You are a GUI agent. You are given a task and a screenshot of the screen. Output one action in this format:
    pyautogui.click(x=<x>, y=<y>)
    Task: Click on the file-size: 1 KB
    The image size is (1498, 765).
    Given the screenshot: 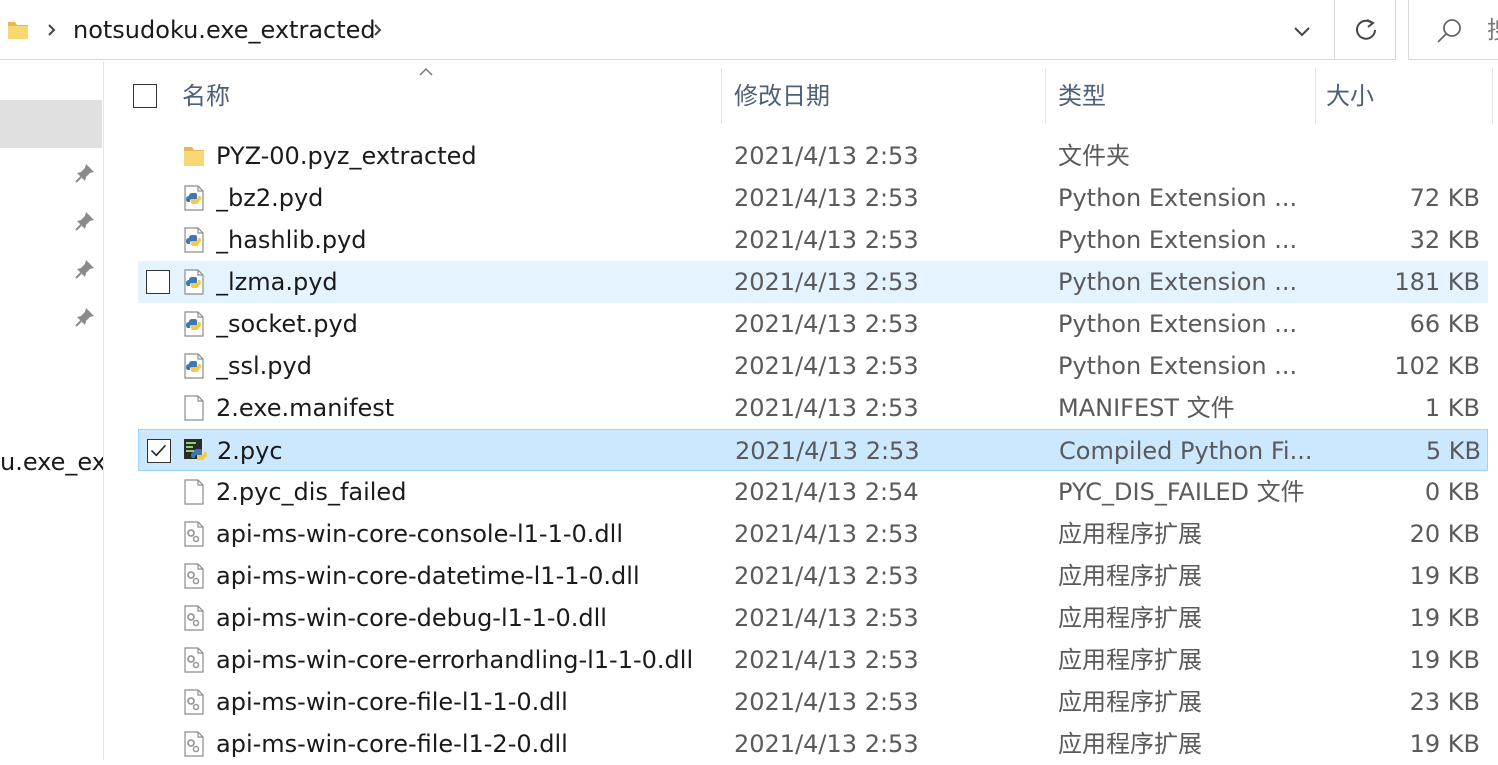 What is the action you would take?
    pyautogui.click(x=1452, y=408)
    